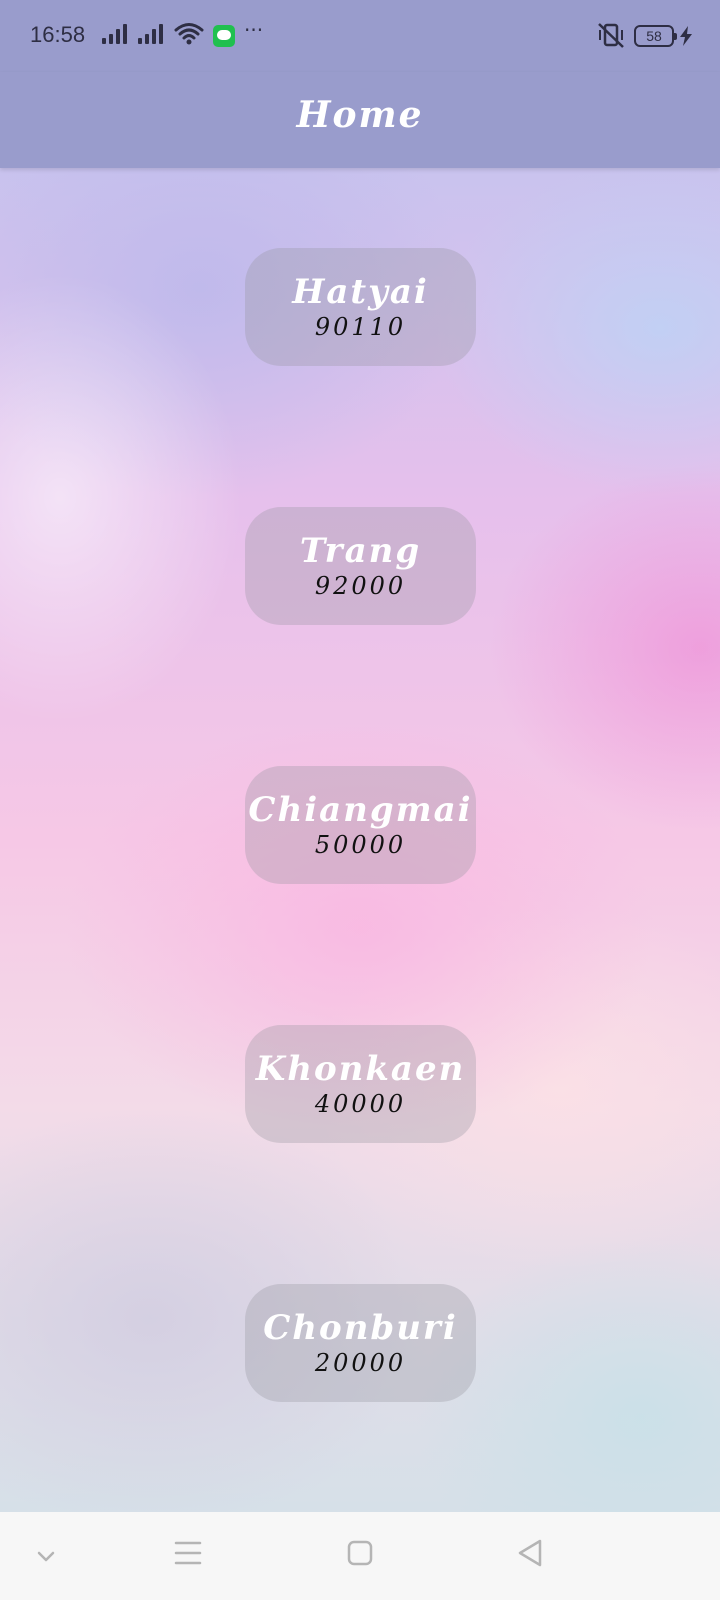 This screenshot has width=720, height=1600. I want to click on city-card-trang: Trang 92000, so click(360, 566).